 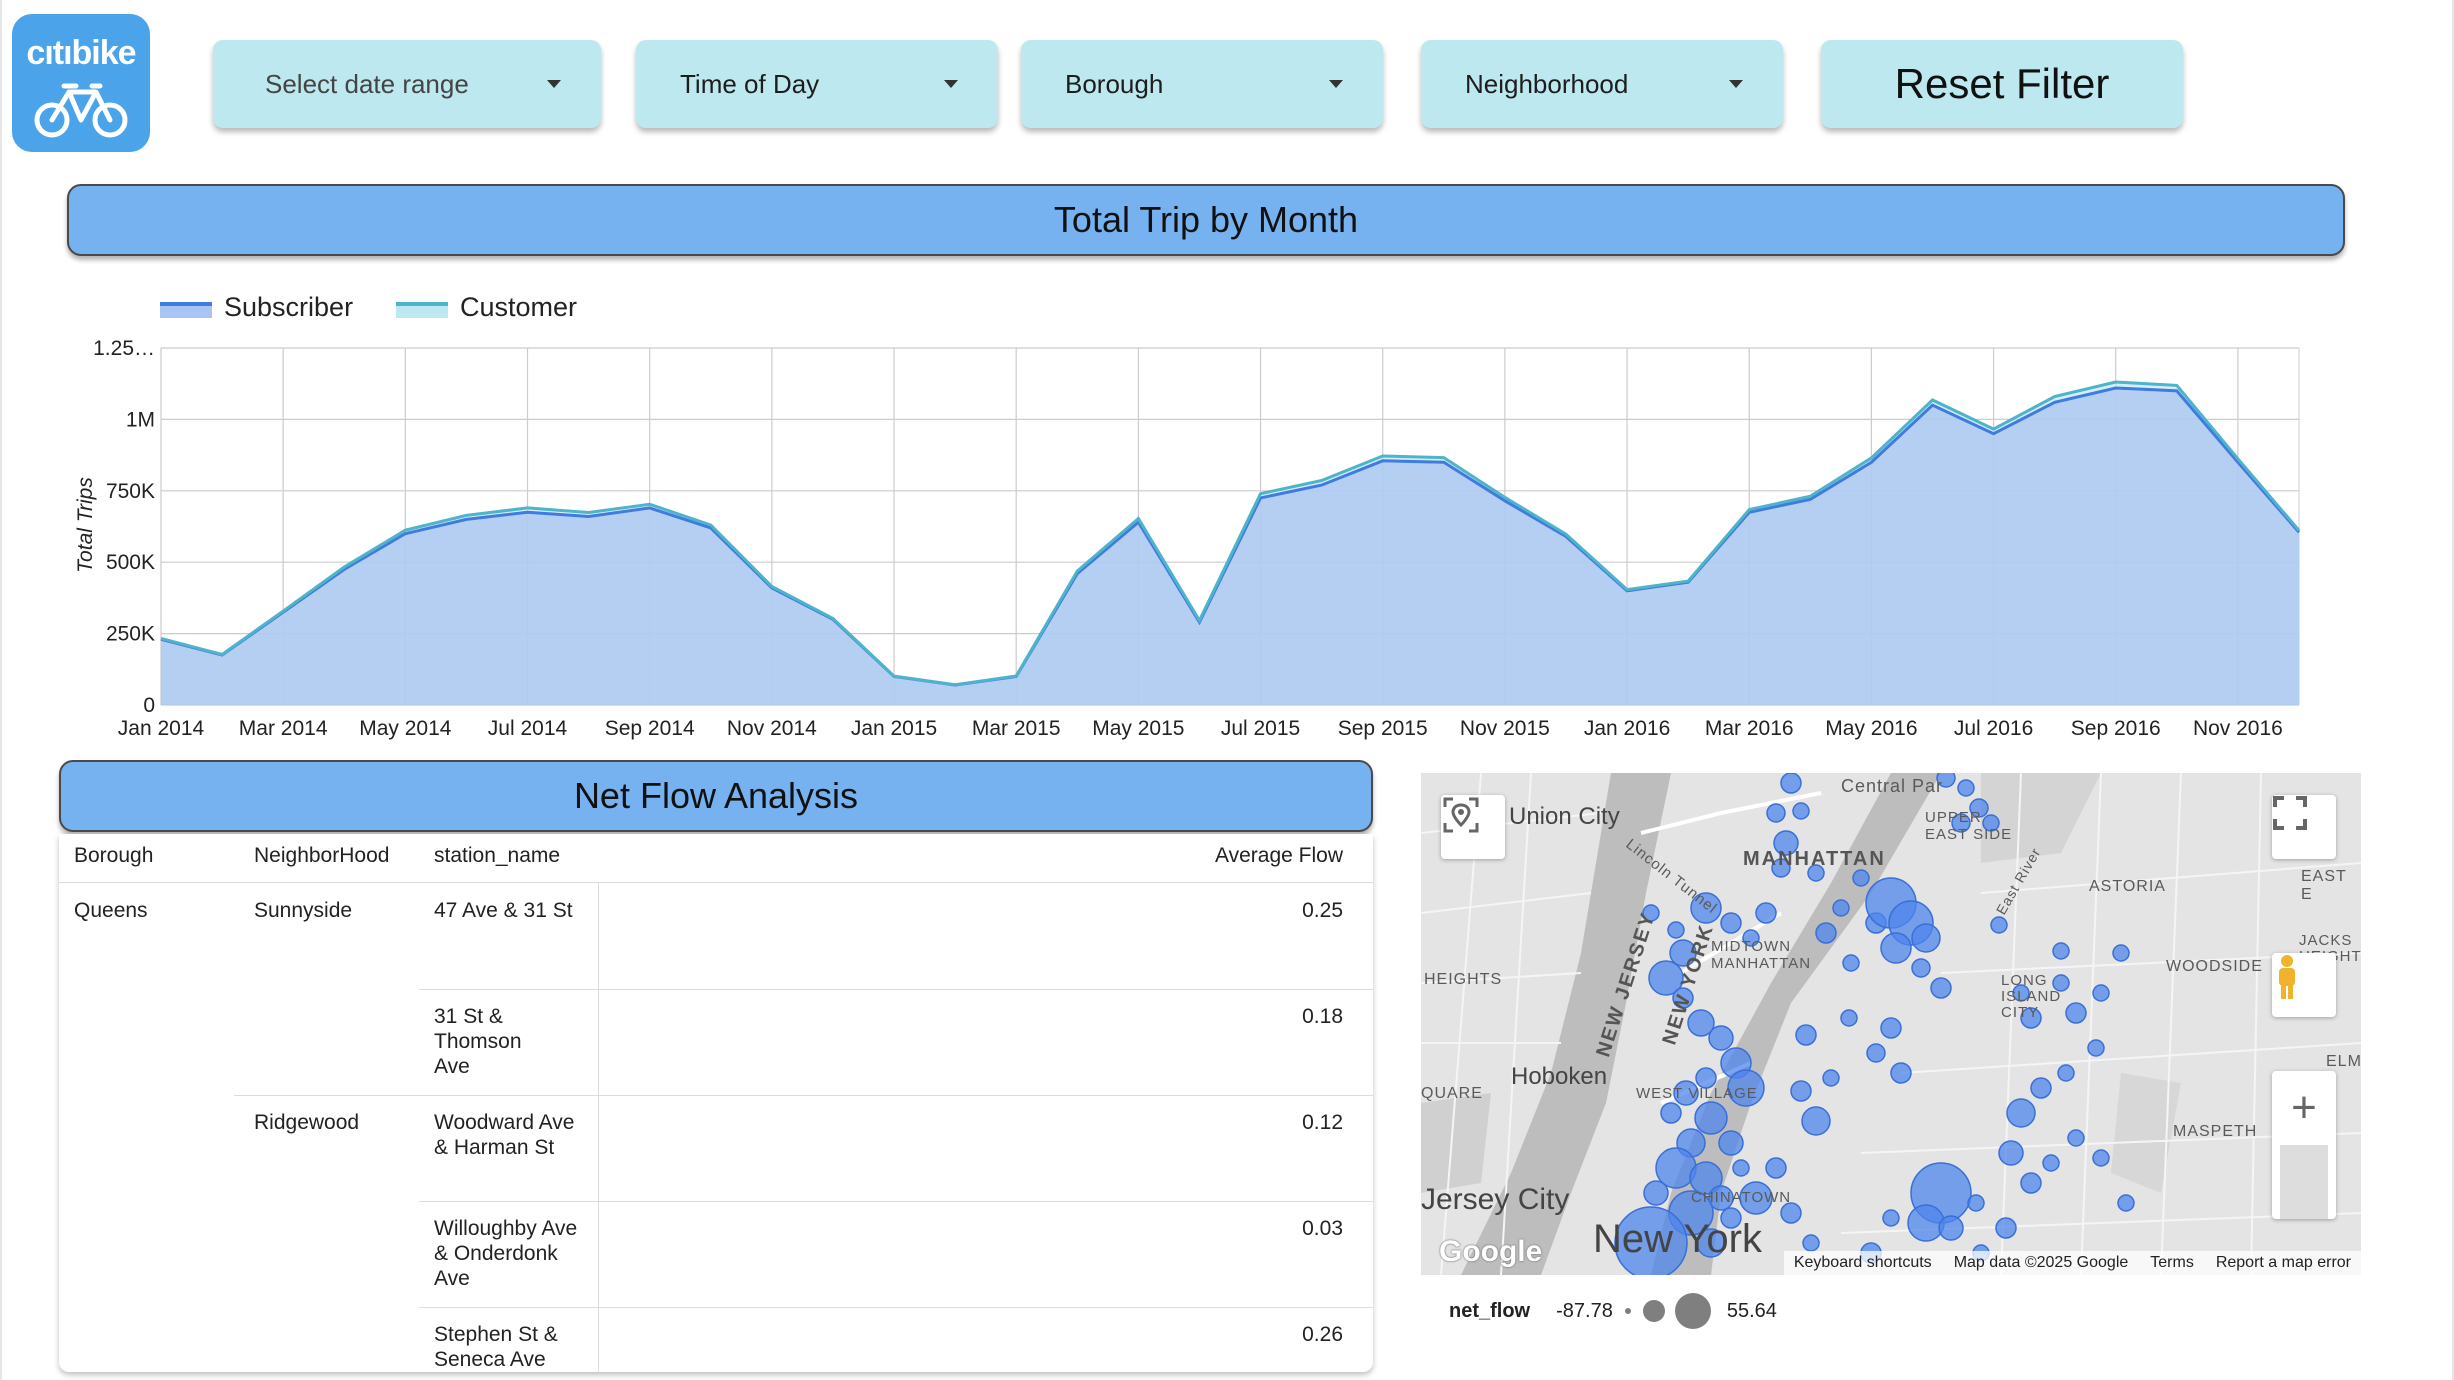 I want to click on logo-wordmark: cıtıbike, so click(x=81, y=53).